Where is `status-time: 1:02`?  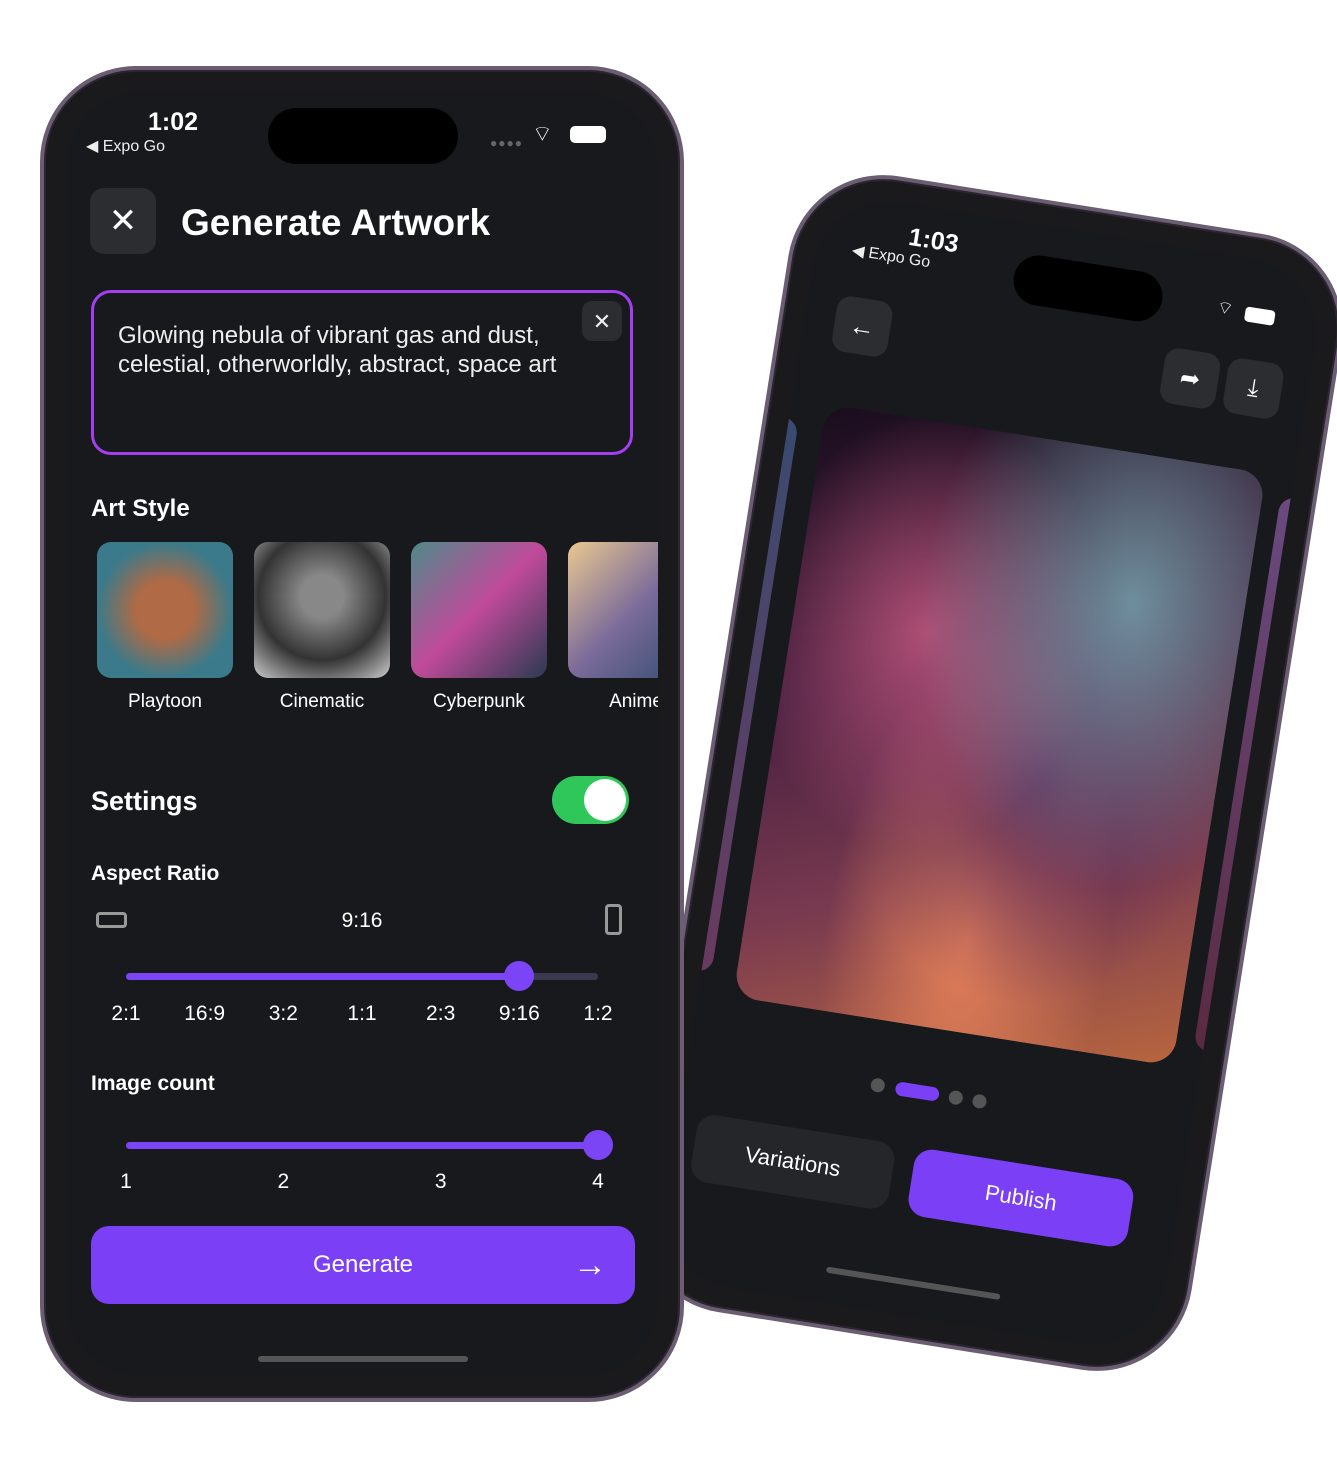
status-time: 1:02 is located at coordinates (173, 122).